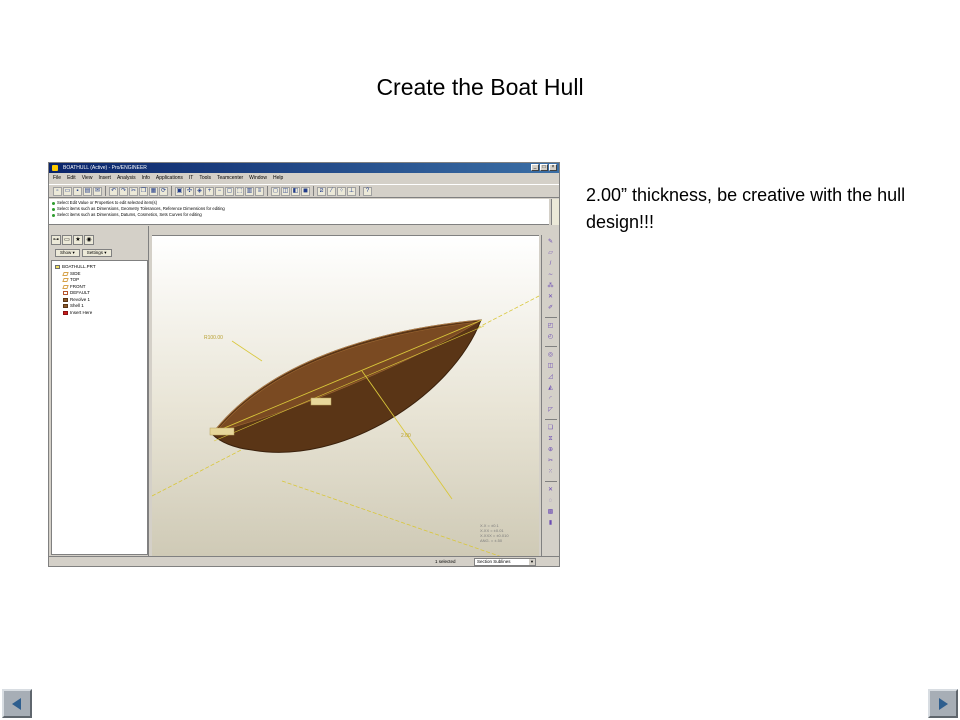  I want to click on model-tree-tab-icon: ⊶, so click(56, 240).